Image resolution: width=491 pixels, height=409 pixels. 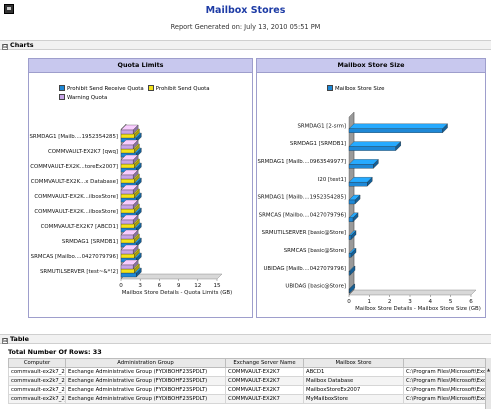 I want to click on category-label: COMMVAULT-EX2K...toreEx2007], so click(x=74, y=167).